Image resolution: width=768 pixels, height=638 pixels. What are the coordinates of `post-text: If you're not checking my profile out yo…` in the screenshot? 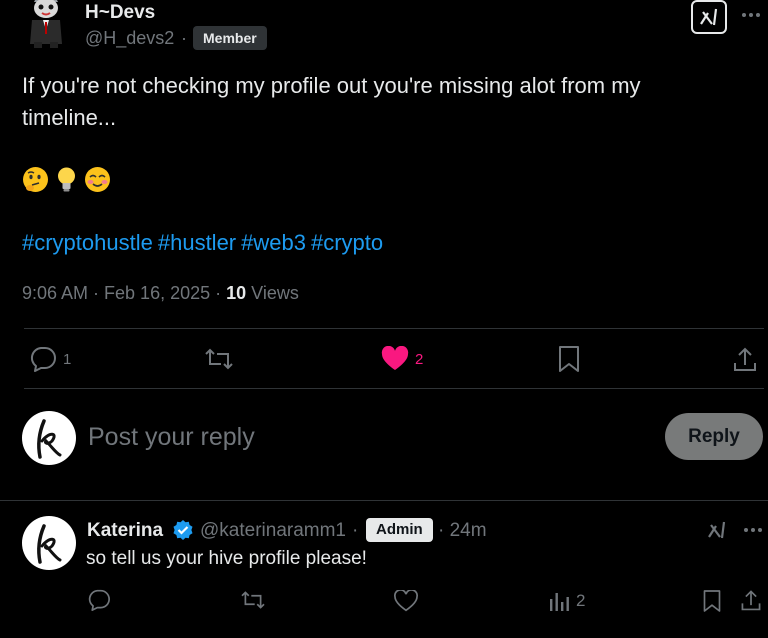 It's located at (331, 101).